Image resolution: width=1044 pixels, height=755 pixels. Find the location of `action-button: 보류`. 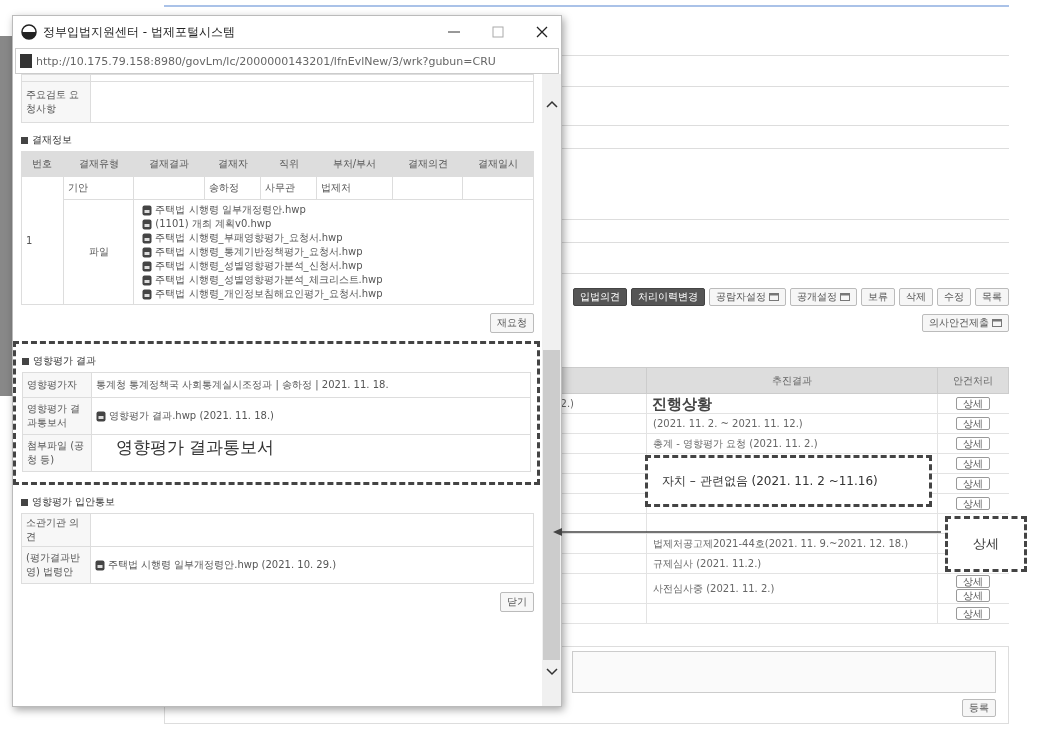

action-button: 보류 is located at coordinates (878, 297).